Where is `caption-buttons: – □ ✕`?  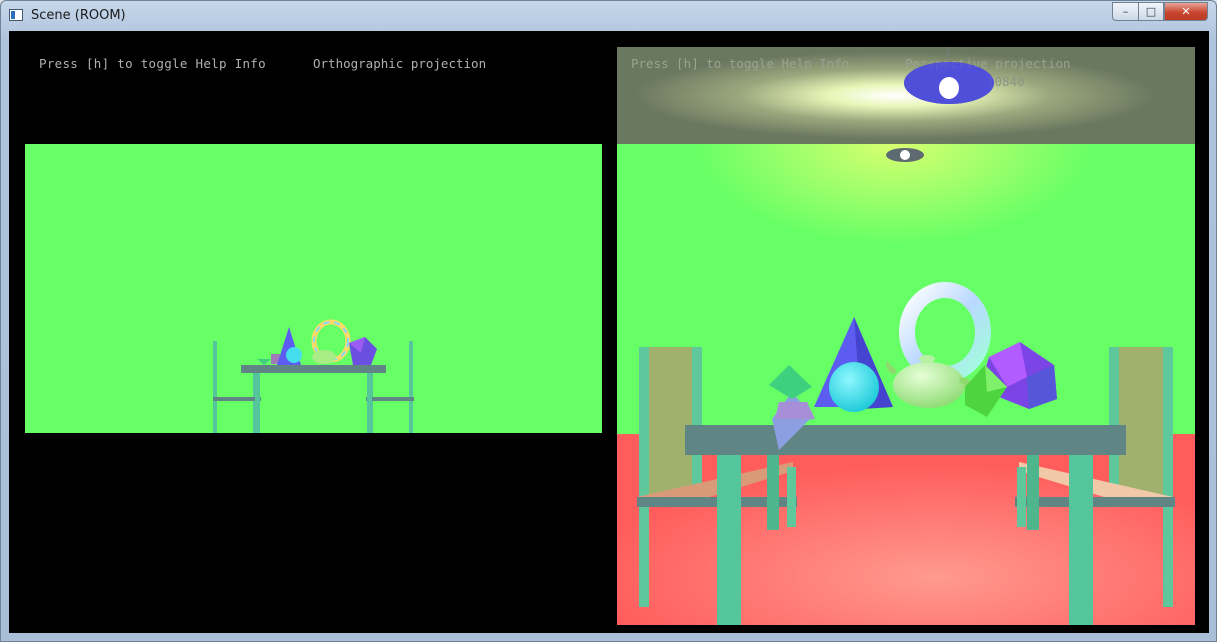
caption-buttons: – □ ✕ is located at coordinates (1160, 12).